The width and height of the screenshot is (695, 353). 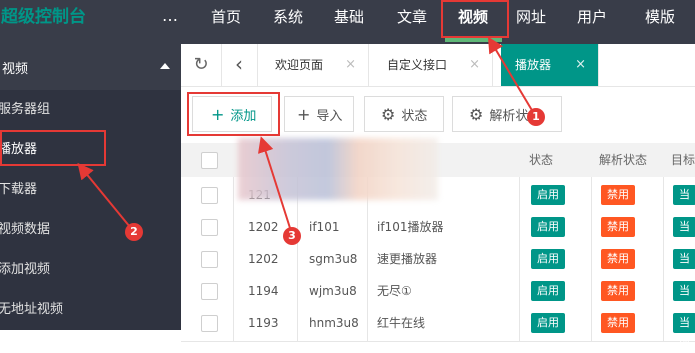 I want to click on callout-2: 2, so click(x=134, y=232).